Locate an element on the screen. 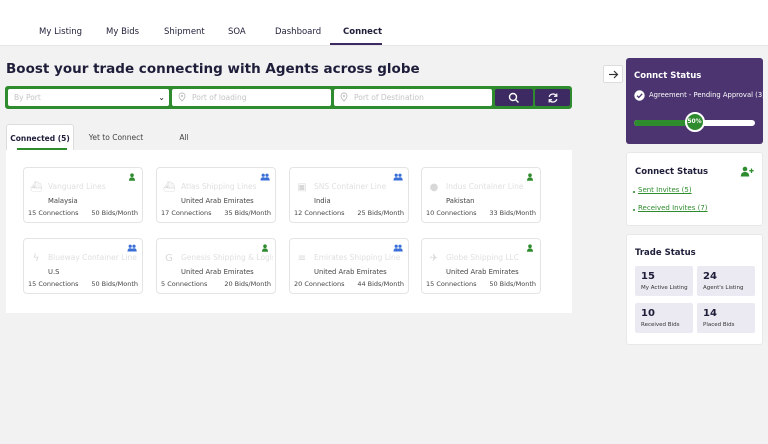  tile-label: Received Bids is located at coordinates (660, 325).